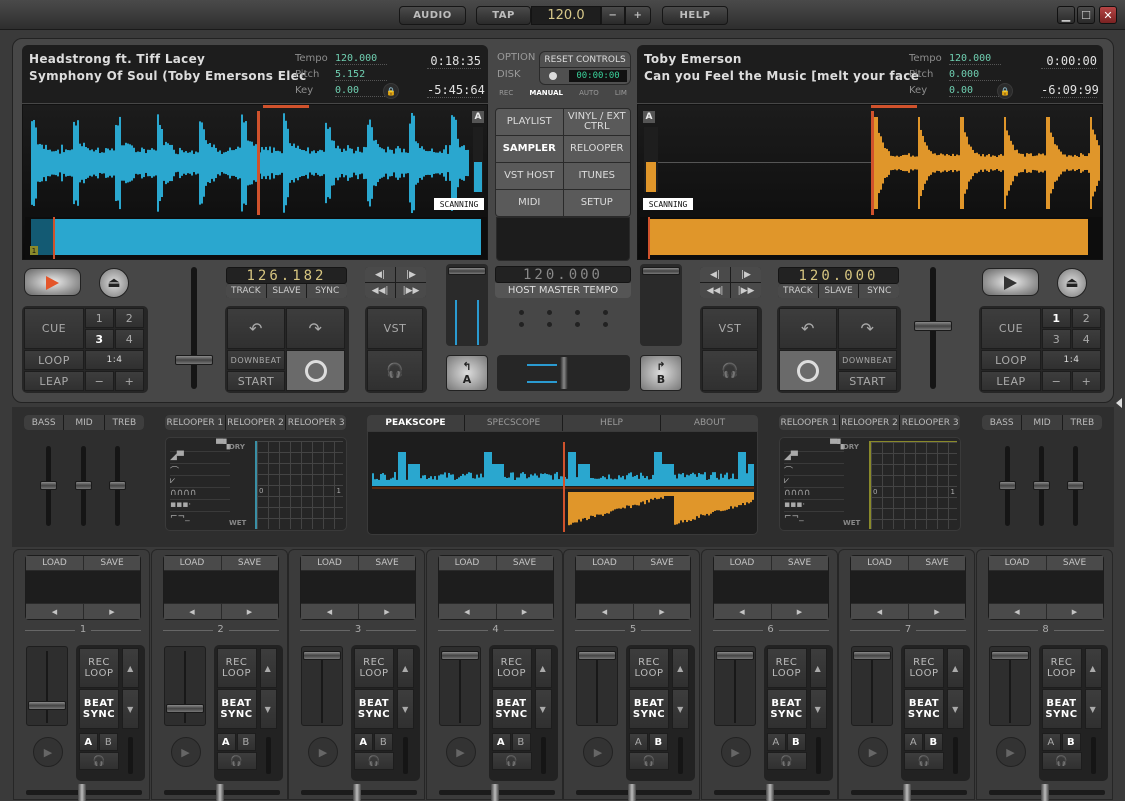 The height and width of the screenshot is (801, 1125). I want to click on relooper-1-tab: RELOOPER 1, so click(195, 422).